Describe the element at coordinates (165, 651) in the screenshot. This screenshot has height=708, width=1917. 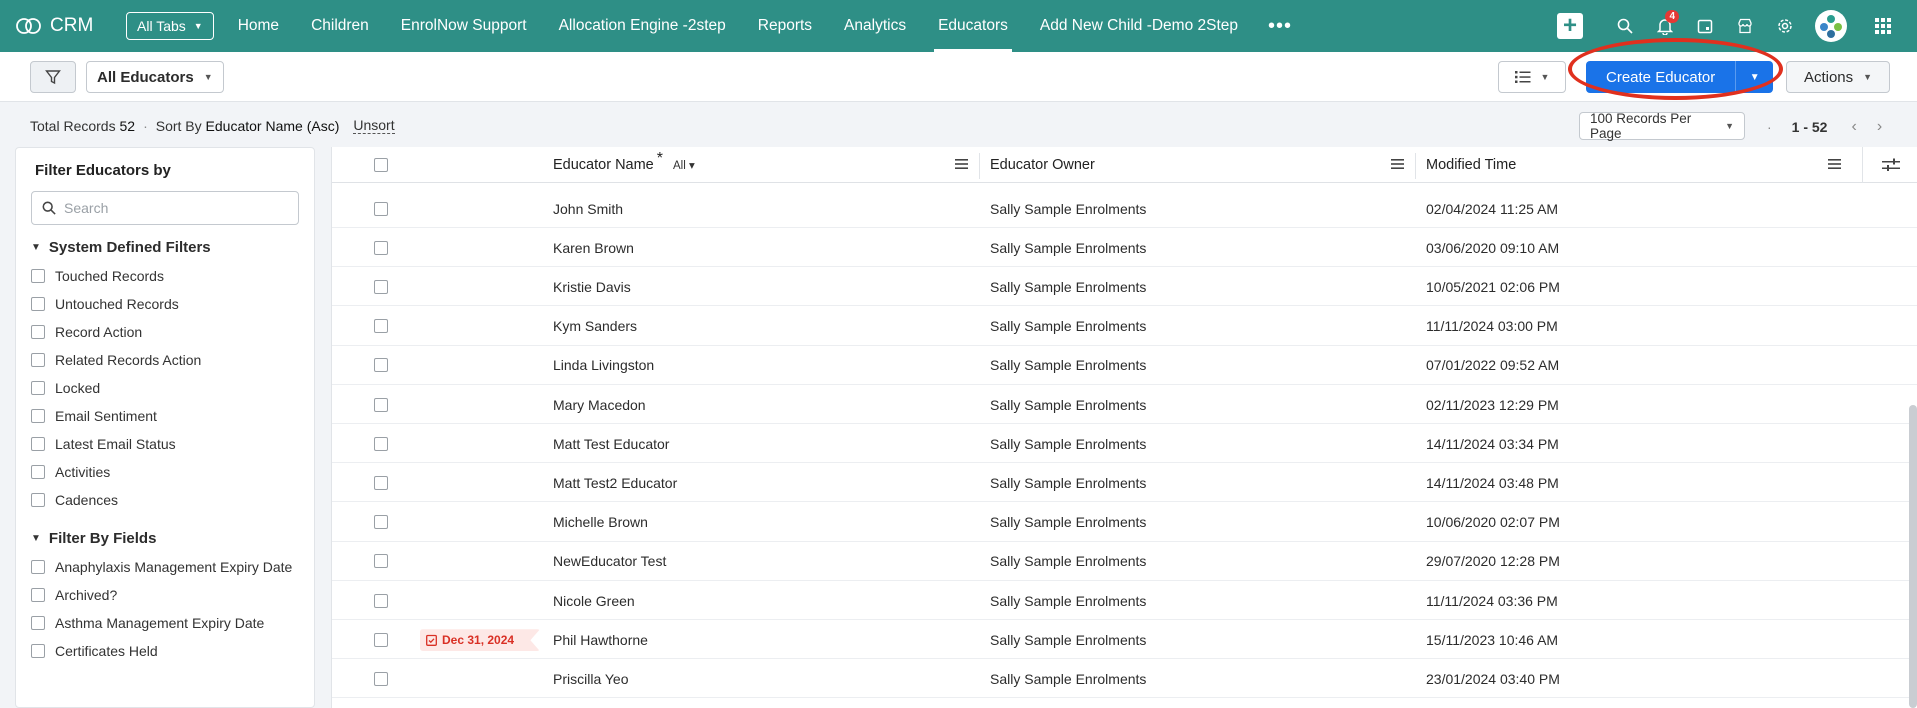
I see `filter-item: Certificates Held` at that location.